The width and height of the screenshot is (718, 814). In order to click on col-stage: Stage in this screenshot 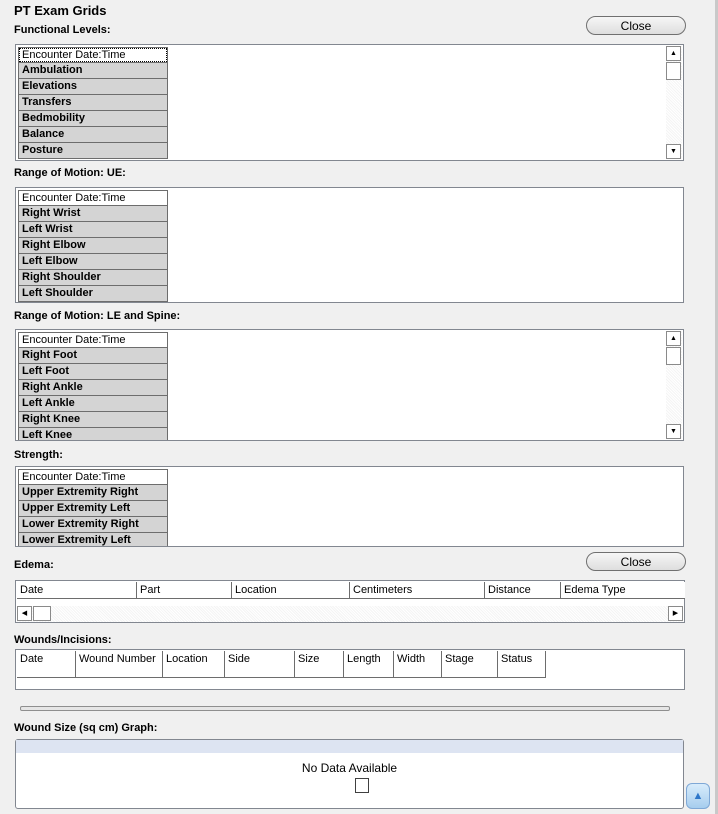, I will do `click(470, 664)`.